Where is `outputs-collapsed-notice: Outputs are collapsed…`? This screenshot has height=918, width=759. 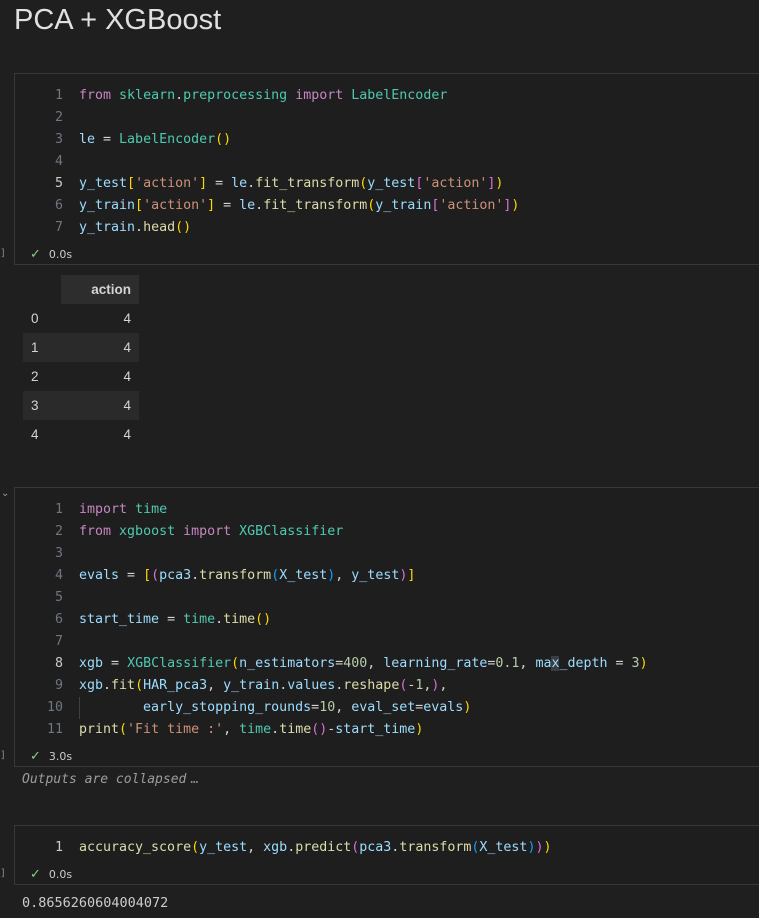
outputs-collapsed-notice: Outputs are collapsed… is located at coordinates (110, 779).